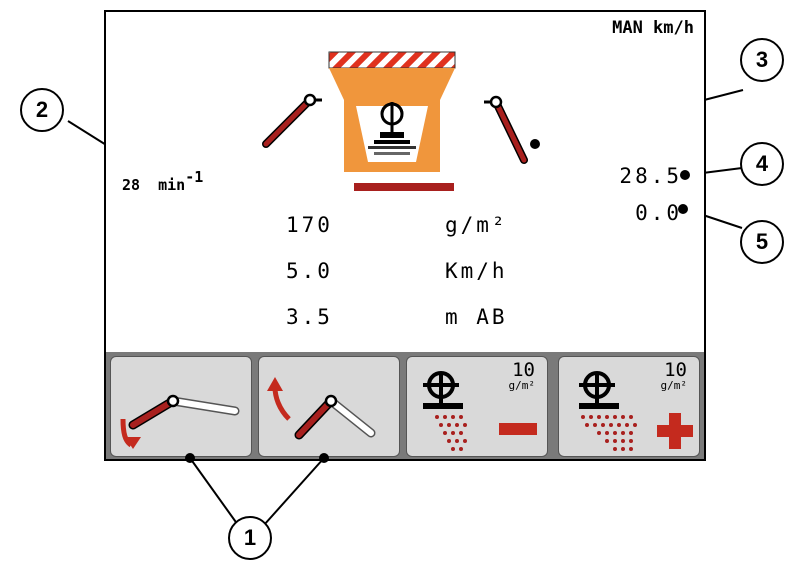  Describe the element at coordinates (42, 110) in the screenshot. I see `callout-2: 2` at that location.